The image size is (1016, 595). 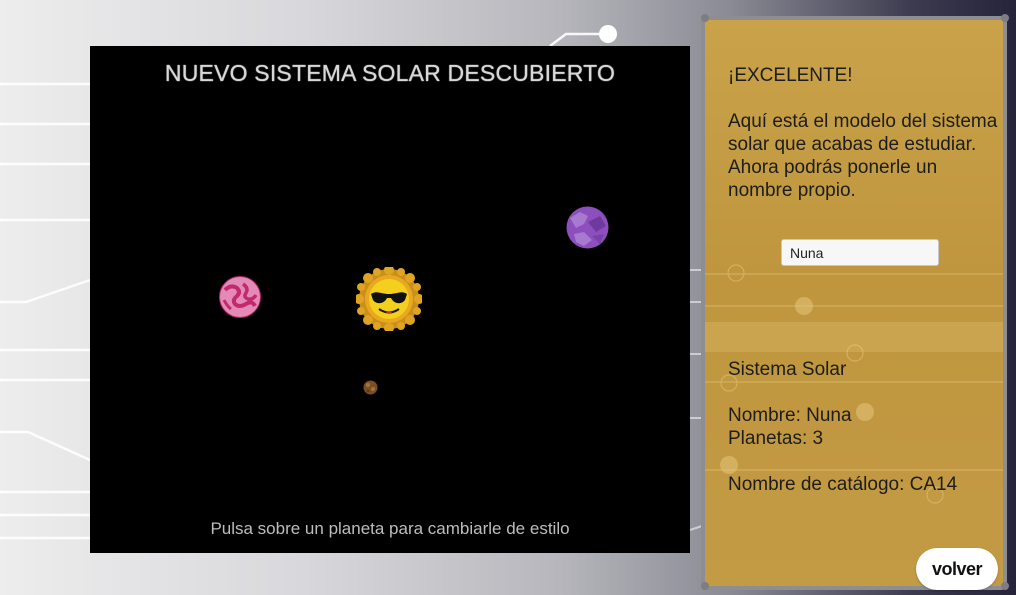 I want to click on back-button: volver, so click(x=957, y=569).